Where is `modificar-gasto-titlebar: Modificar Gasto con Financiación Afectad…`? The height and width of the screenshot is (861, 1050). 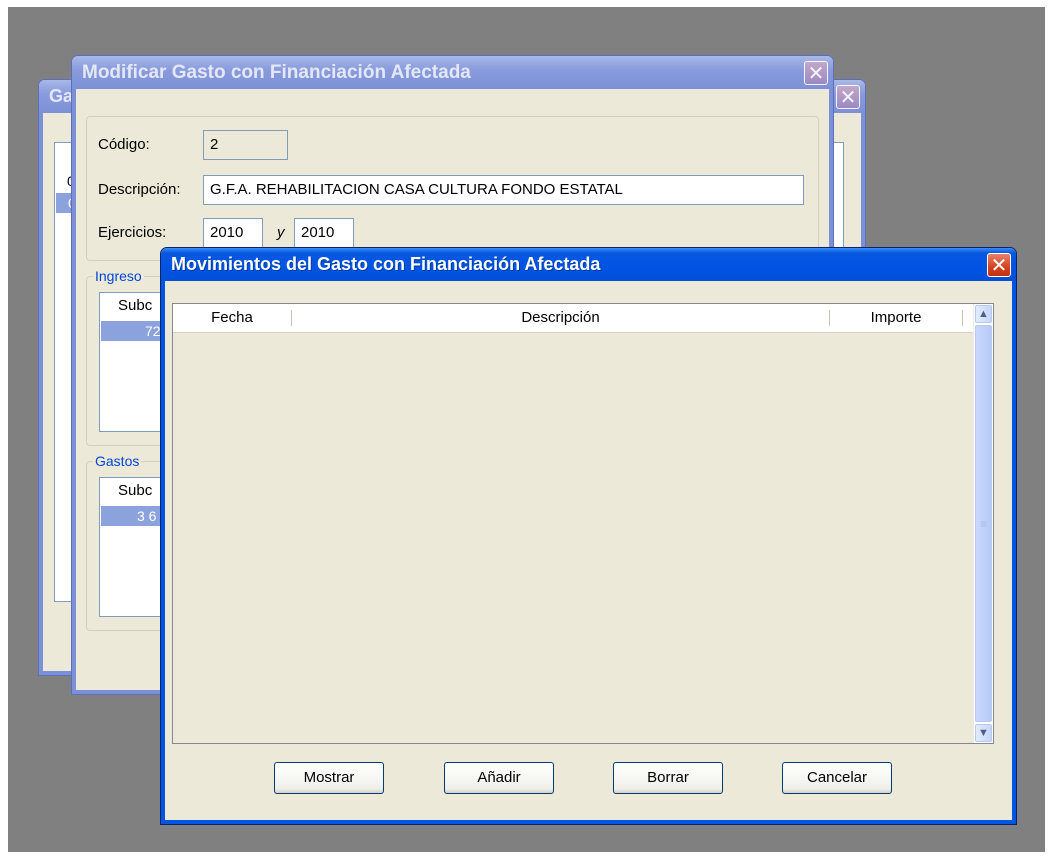 modificar-gasto-titlebar: Modificar Gasto con Financiación Afectad… is located at coordinates (452, 72).